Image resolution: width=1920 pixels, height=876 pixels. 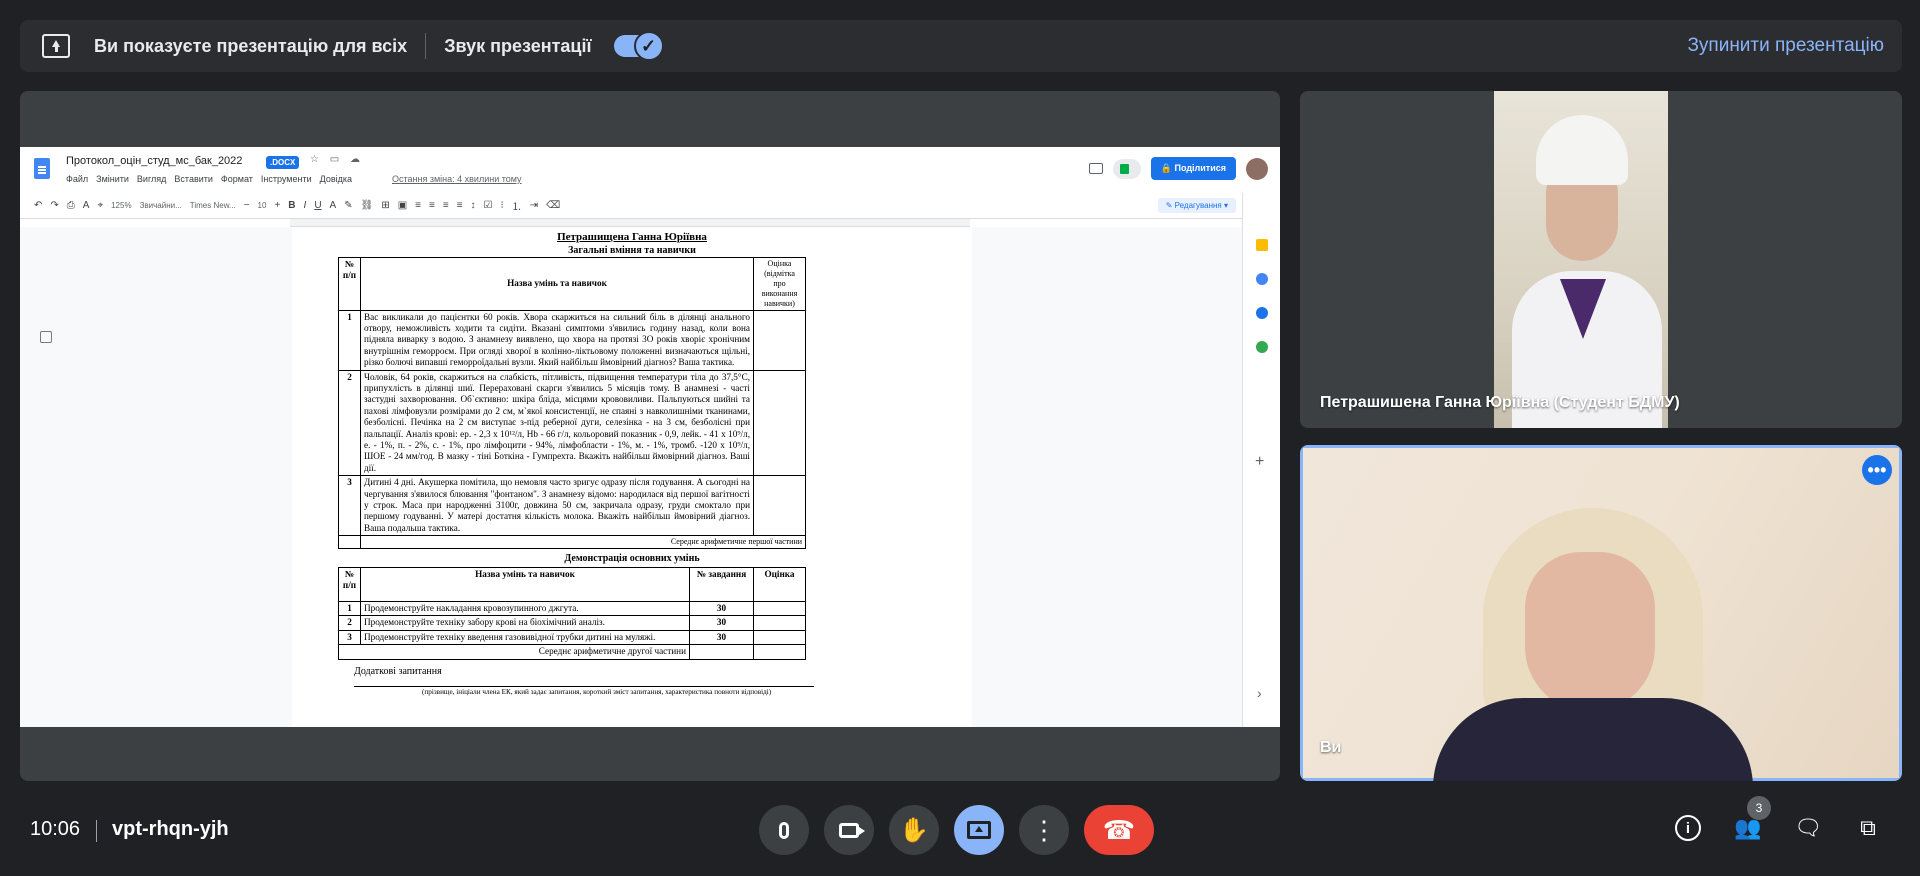 What do you see at coordinates (283, 162) in the screenshot?
I see `docx-badge: .DOCX` at bounding box center [283, 162].